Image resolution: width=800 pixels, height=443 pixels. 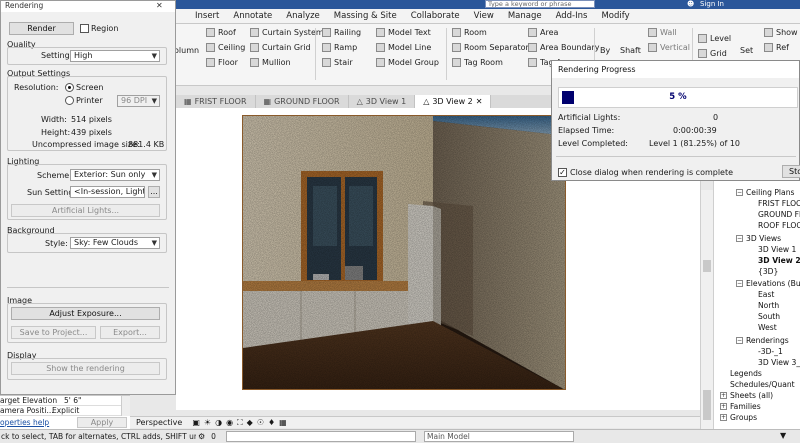 I want to click on apply-button: Apply, so click(x=102, y=422).